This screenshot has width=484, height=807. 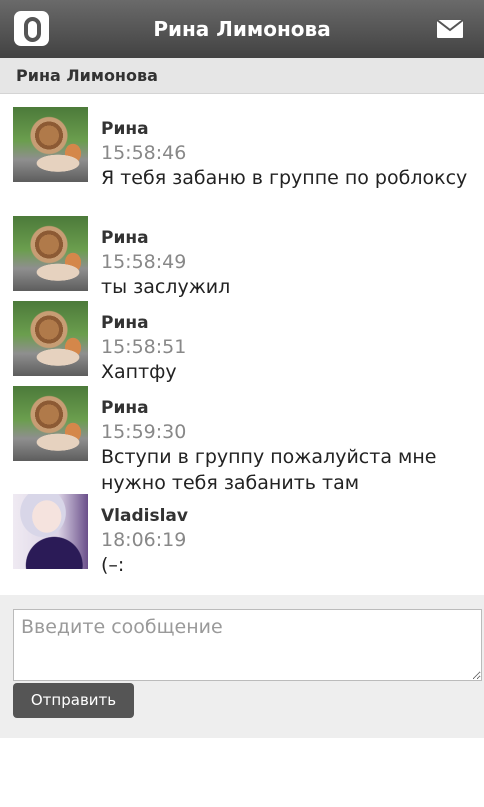 I want to click on message-time: 15:58:49, so click(x=144, y=262).